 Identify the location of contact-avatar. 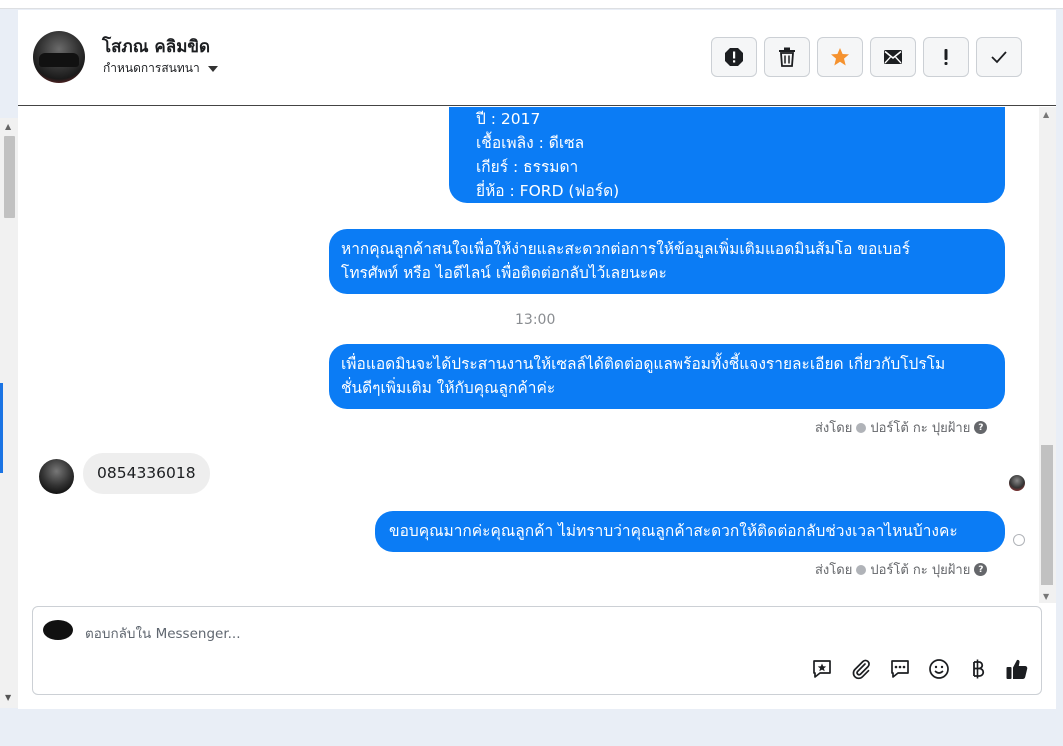
(59, 57).